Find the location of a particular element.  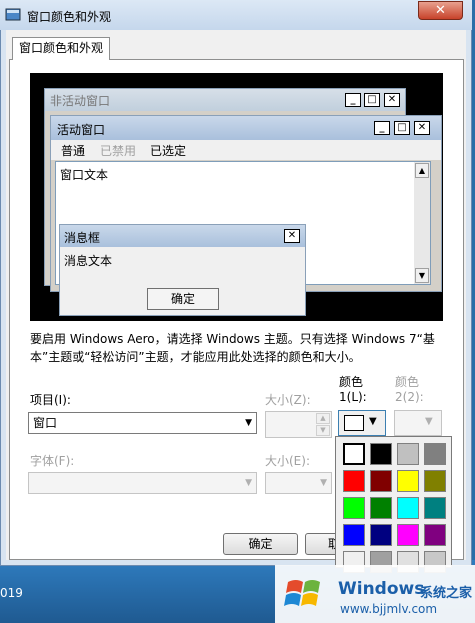

spin-up-icon: ▲ is located at coordinates (323, 418).